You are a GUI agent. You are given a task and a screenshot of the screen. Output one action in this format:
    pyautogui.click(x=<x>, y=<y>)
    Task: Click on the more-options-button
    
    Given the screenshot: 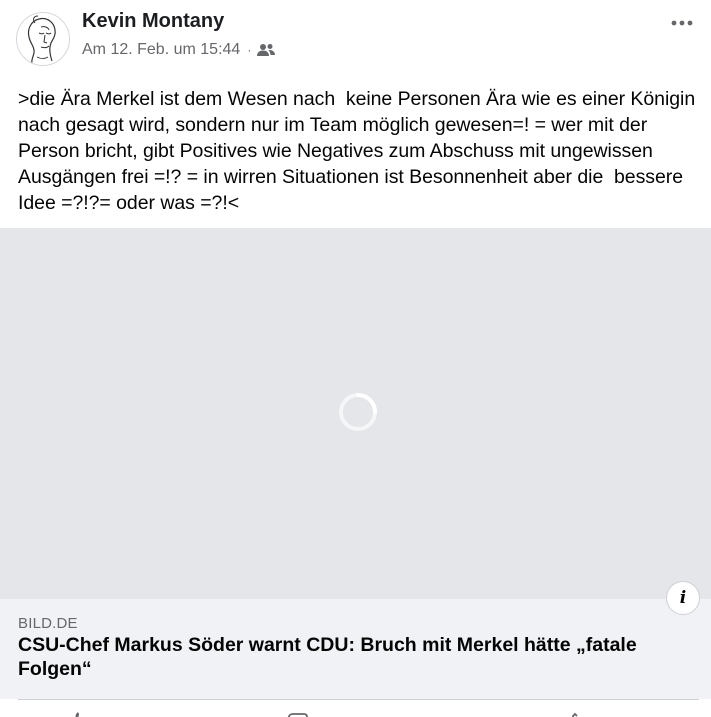 What is the action you would take?
    pyautogui.click(x=682, y=23)
    